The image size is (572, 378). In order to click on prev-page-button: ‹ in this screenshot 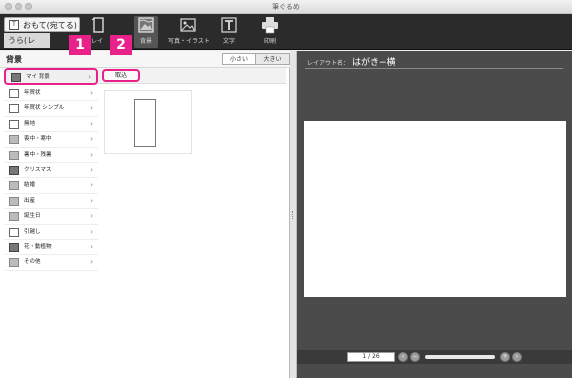, I will do `click(403, 357)`.